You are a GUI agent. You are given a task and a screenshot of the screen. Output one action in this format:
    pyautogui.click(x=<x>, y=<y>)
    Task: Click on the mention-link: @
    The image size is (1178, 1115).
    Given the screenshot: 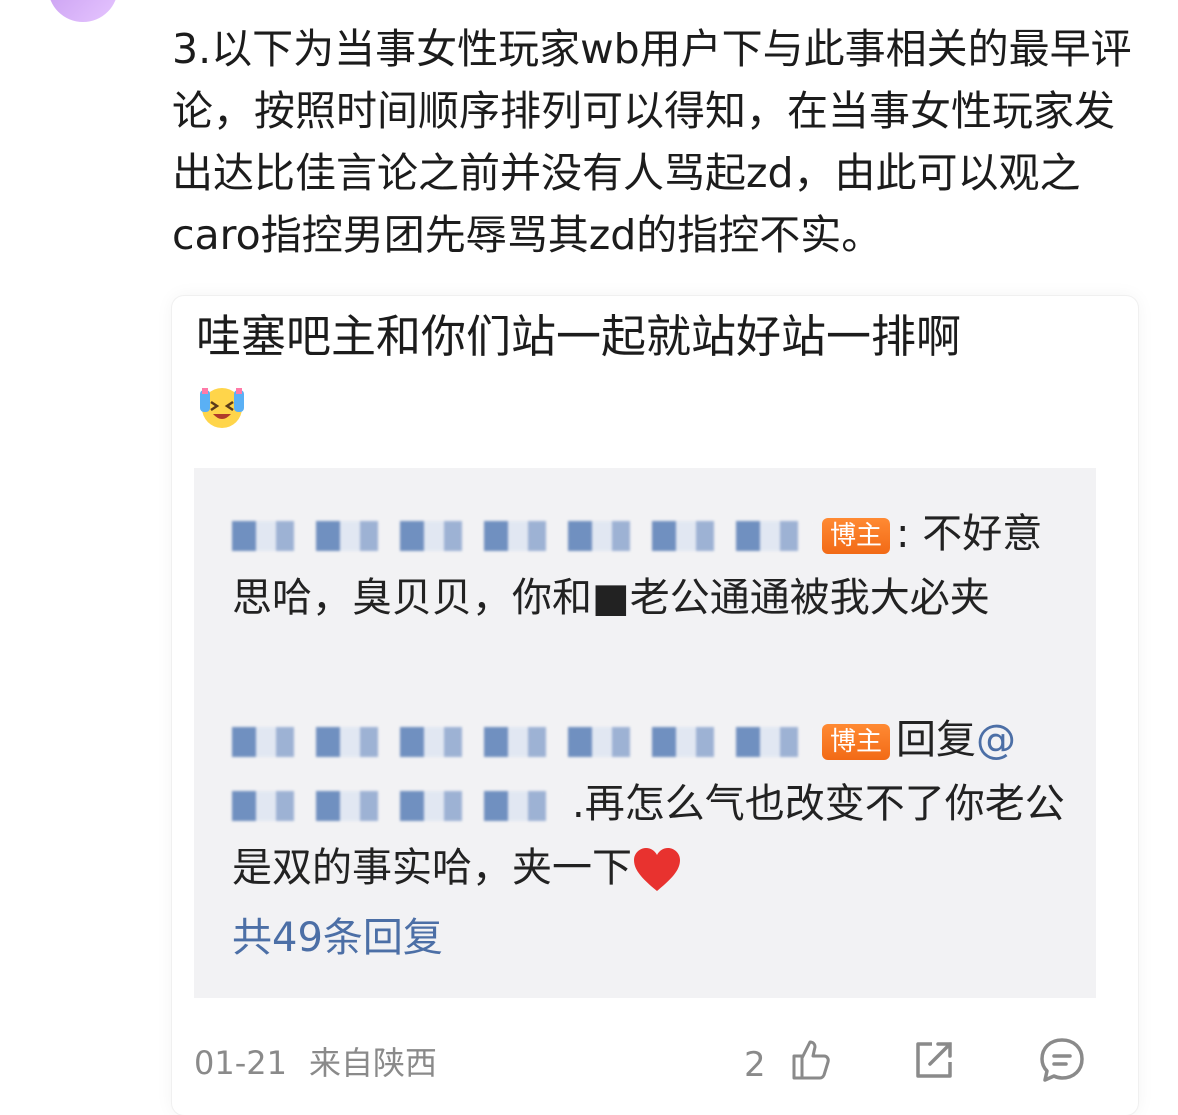 What is the action you would take?
    pyautogui.click(x=996, y=740)
    